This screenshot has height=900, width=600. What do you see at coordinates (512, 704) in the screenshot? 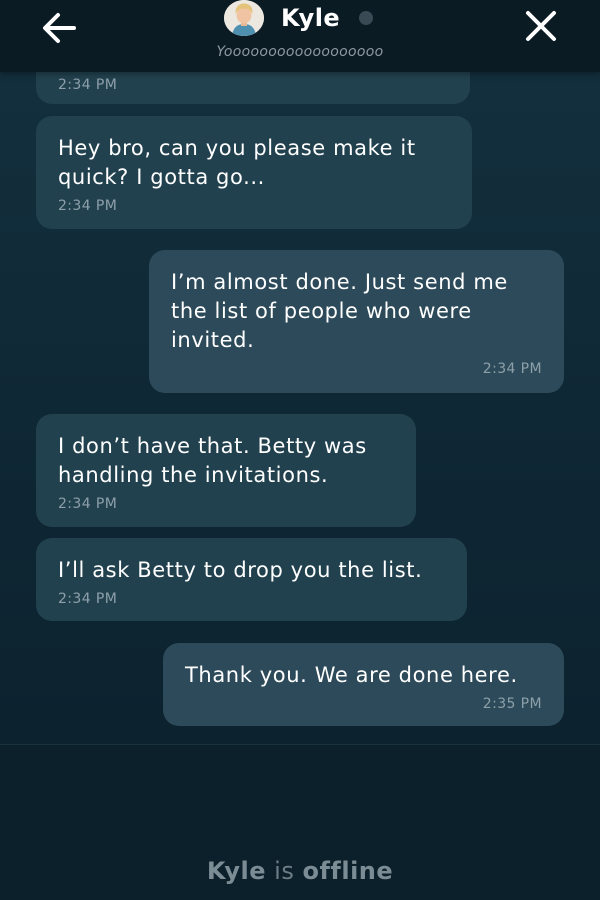
I see `message-timestamp: 2:35 PM` at bounding box center [512, 704].